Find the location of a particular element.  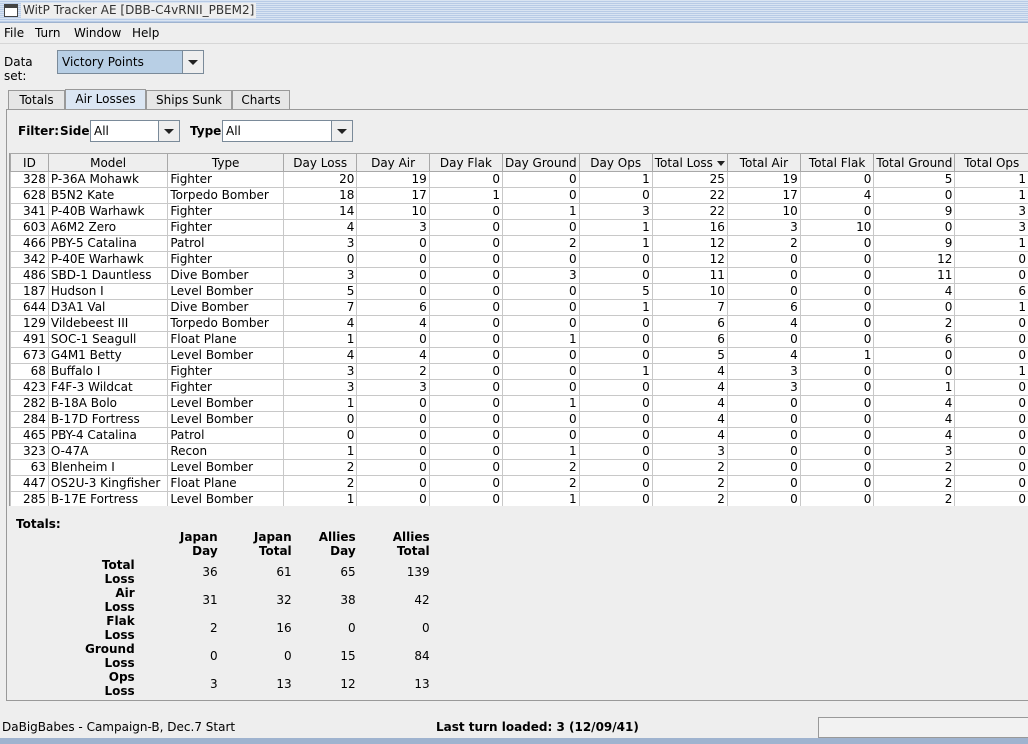

table-cell: 16 is located at coordinates (689, 227).